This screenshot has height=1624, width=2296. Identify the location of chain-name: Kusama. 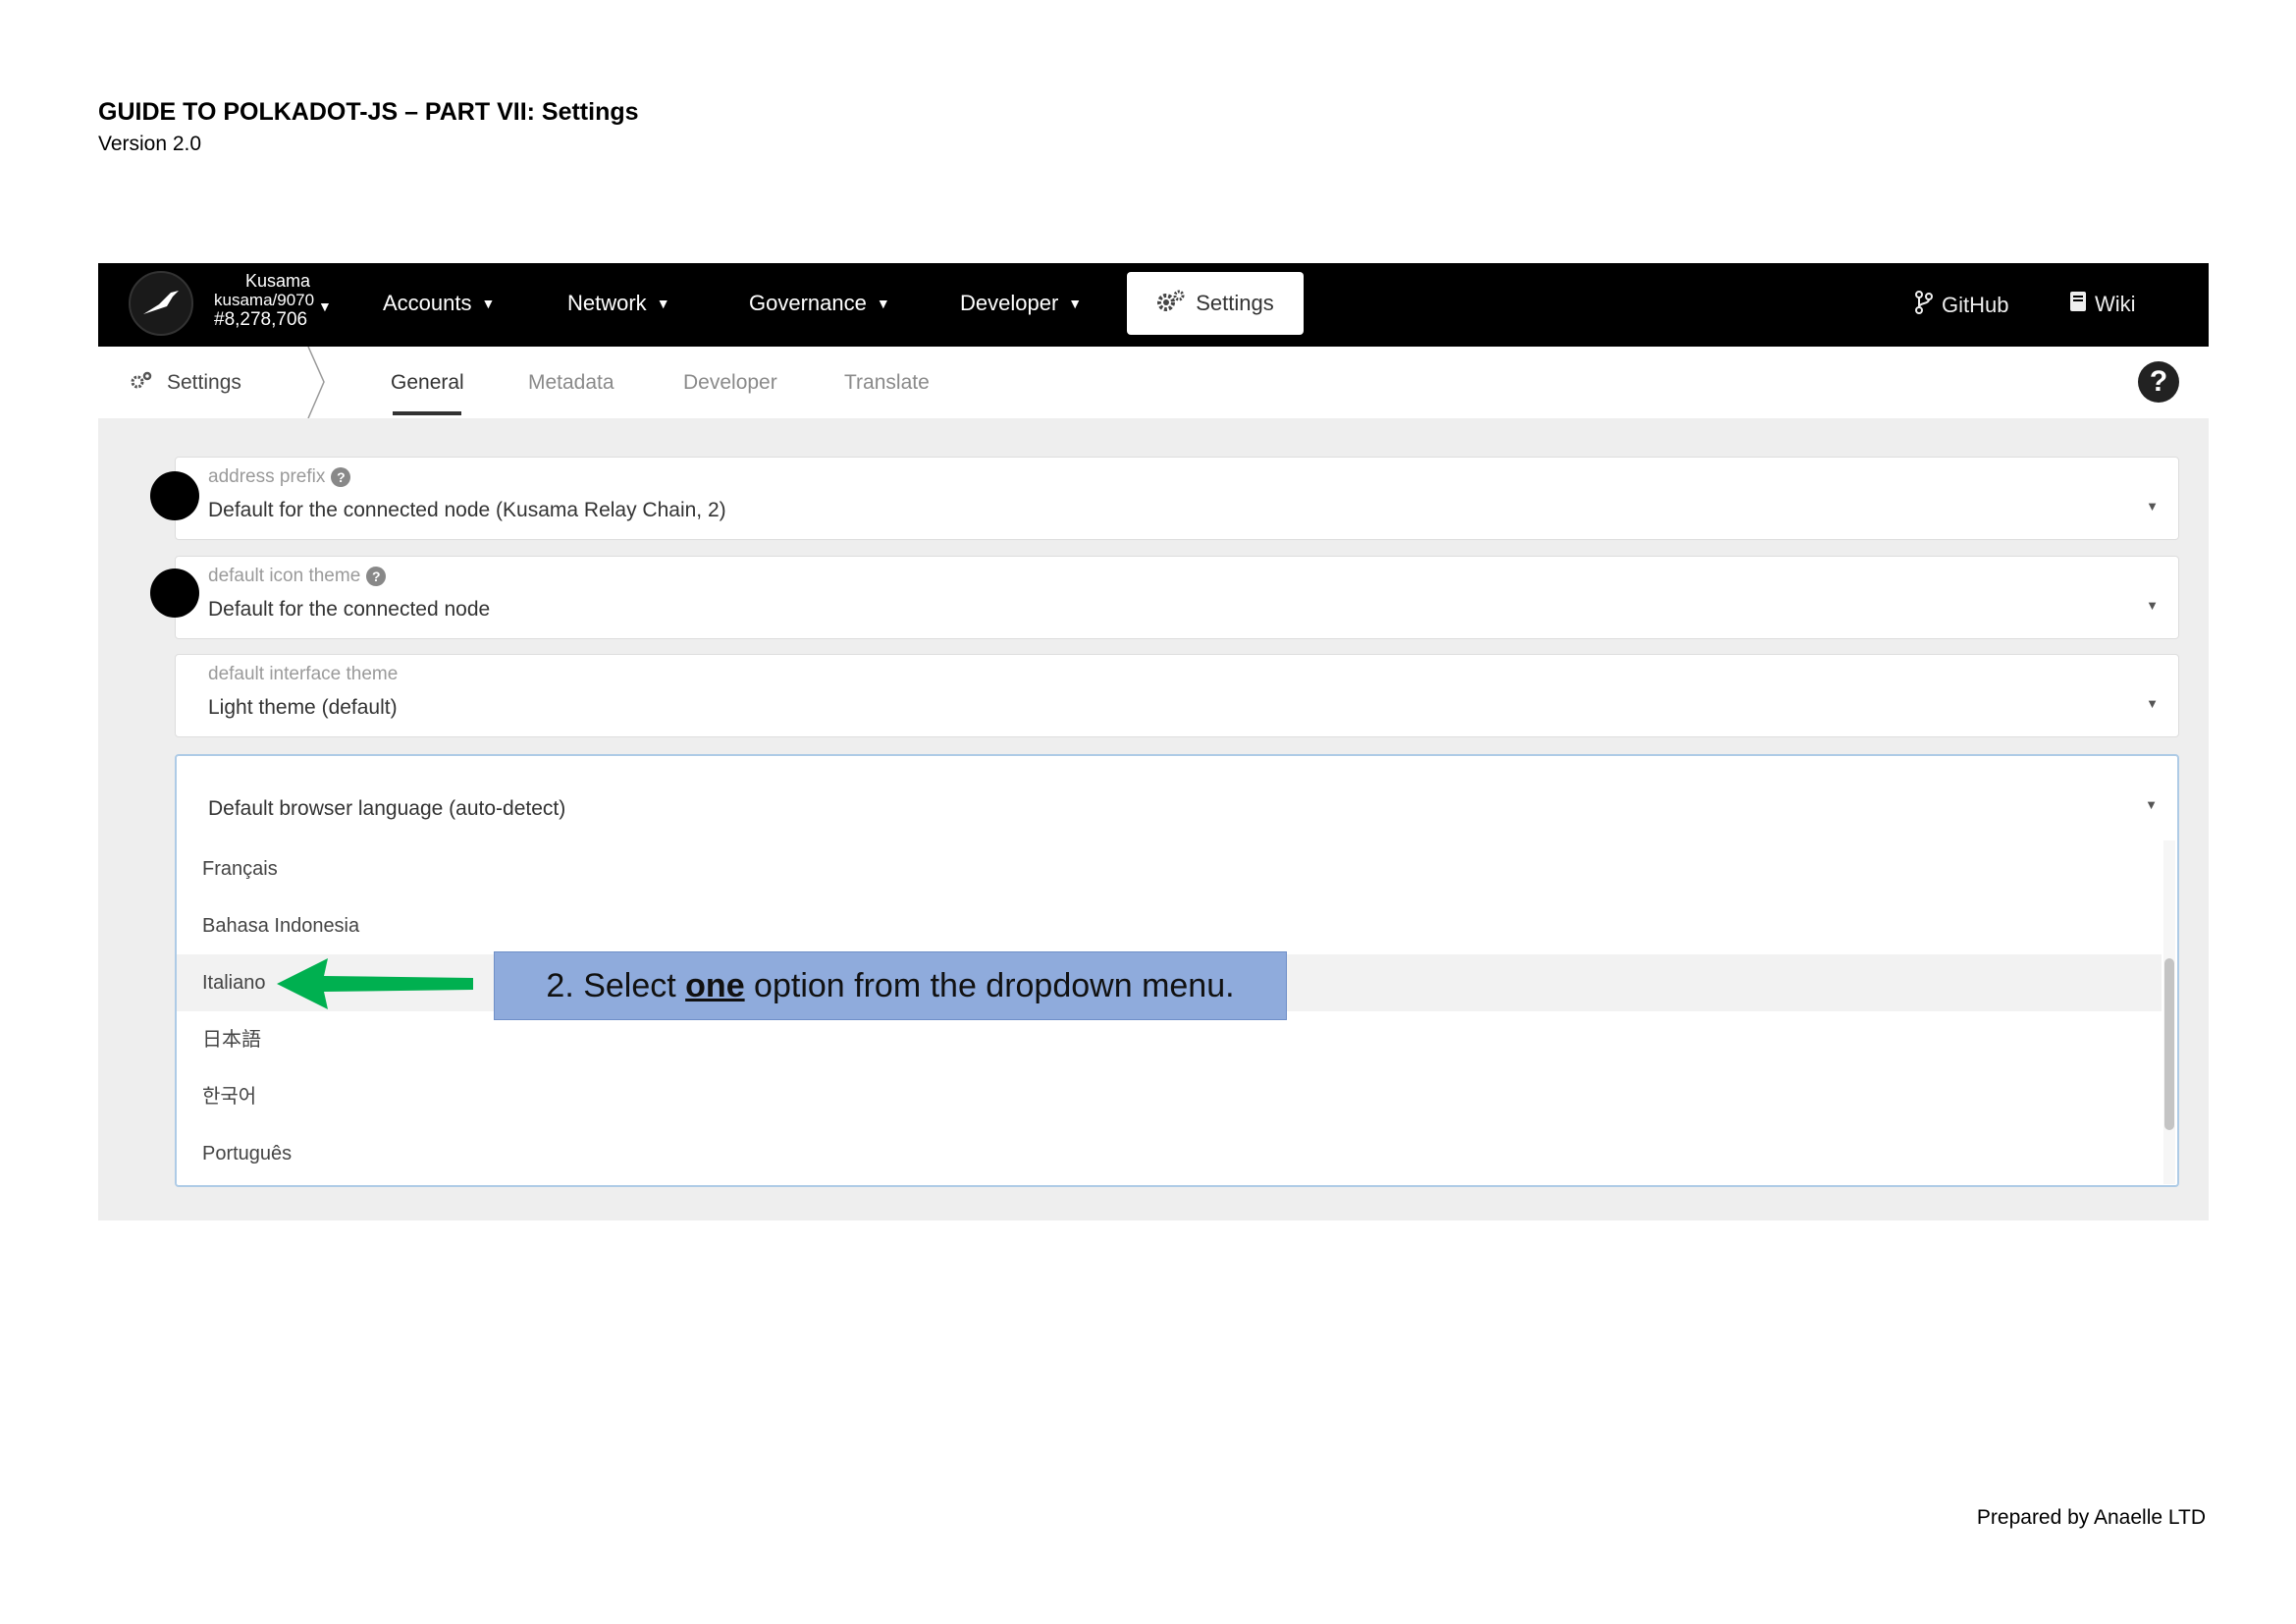
(277, 281).